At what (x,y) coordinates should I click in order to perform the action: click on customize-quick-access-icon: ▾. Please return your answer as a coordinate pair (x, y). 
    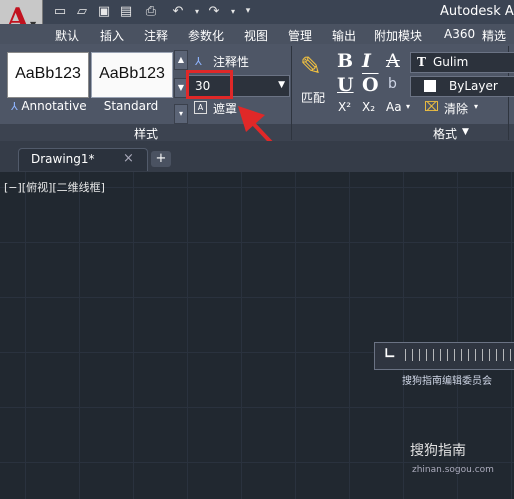
    Looking at the image, I should click on (248, 11).